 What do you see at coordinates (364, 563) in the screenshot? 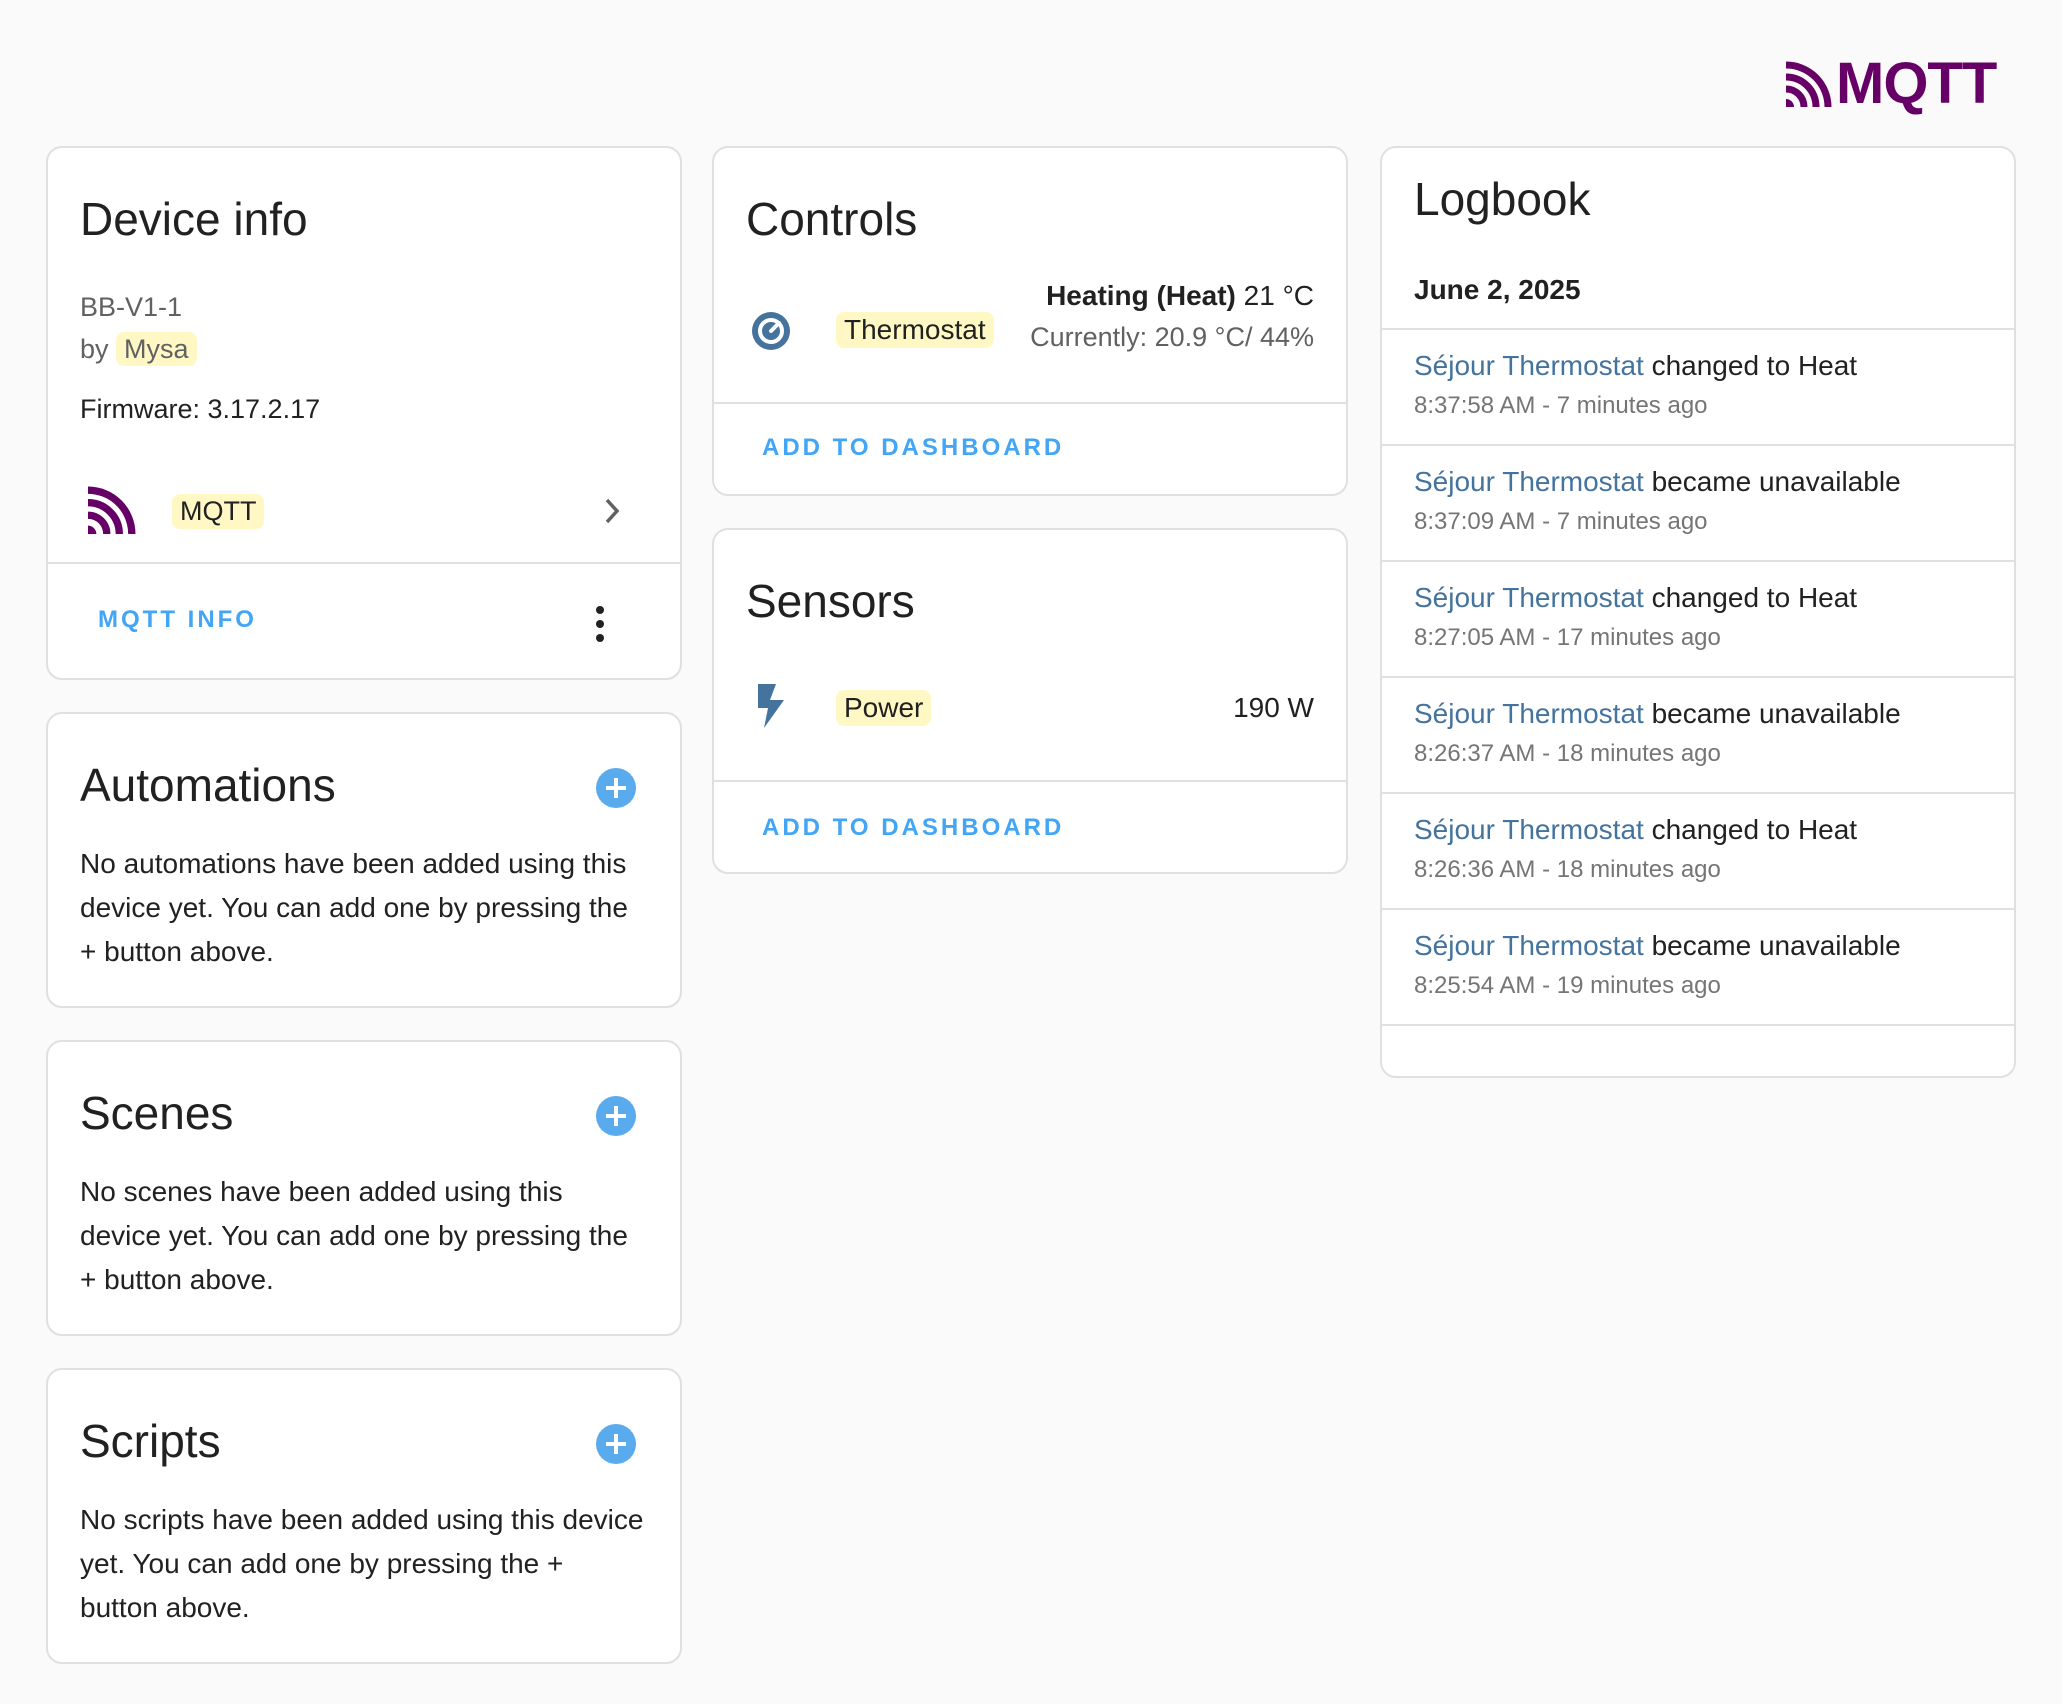
I see `device-info-divider` at bounding box center [364, 563].